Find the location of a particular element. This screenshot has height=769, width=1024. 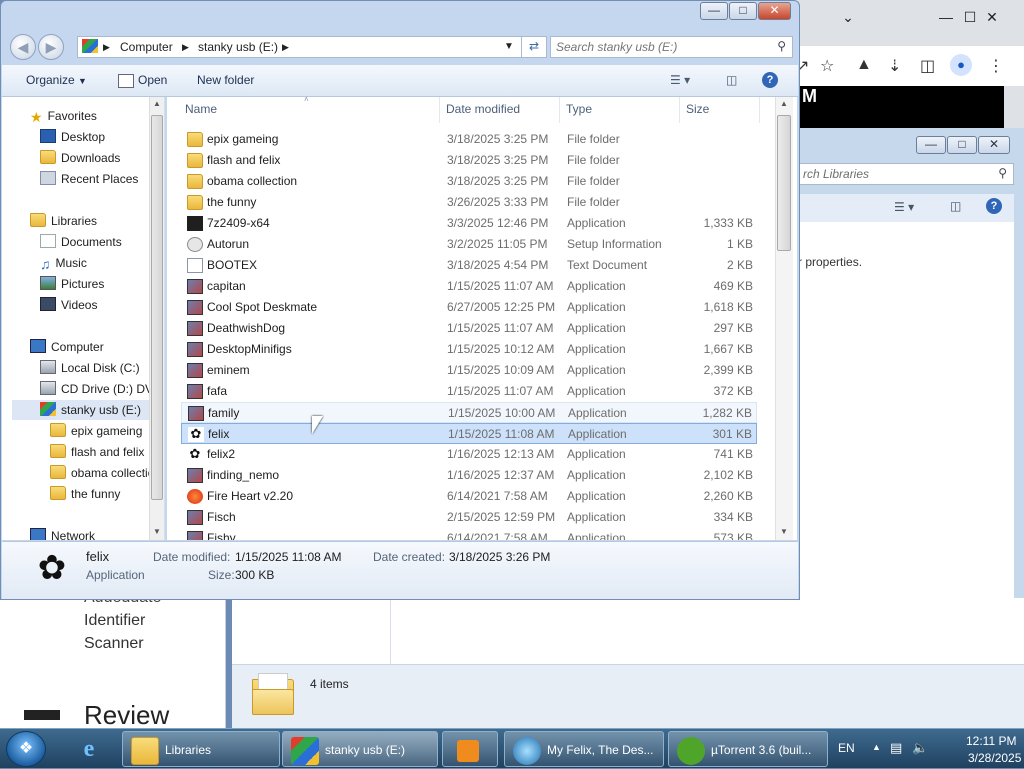

start-button: ❖ is located at coordinates (26, 749).